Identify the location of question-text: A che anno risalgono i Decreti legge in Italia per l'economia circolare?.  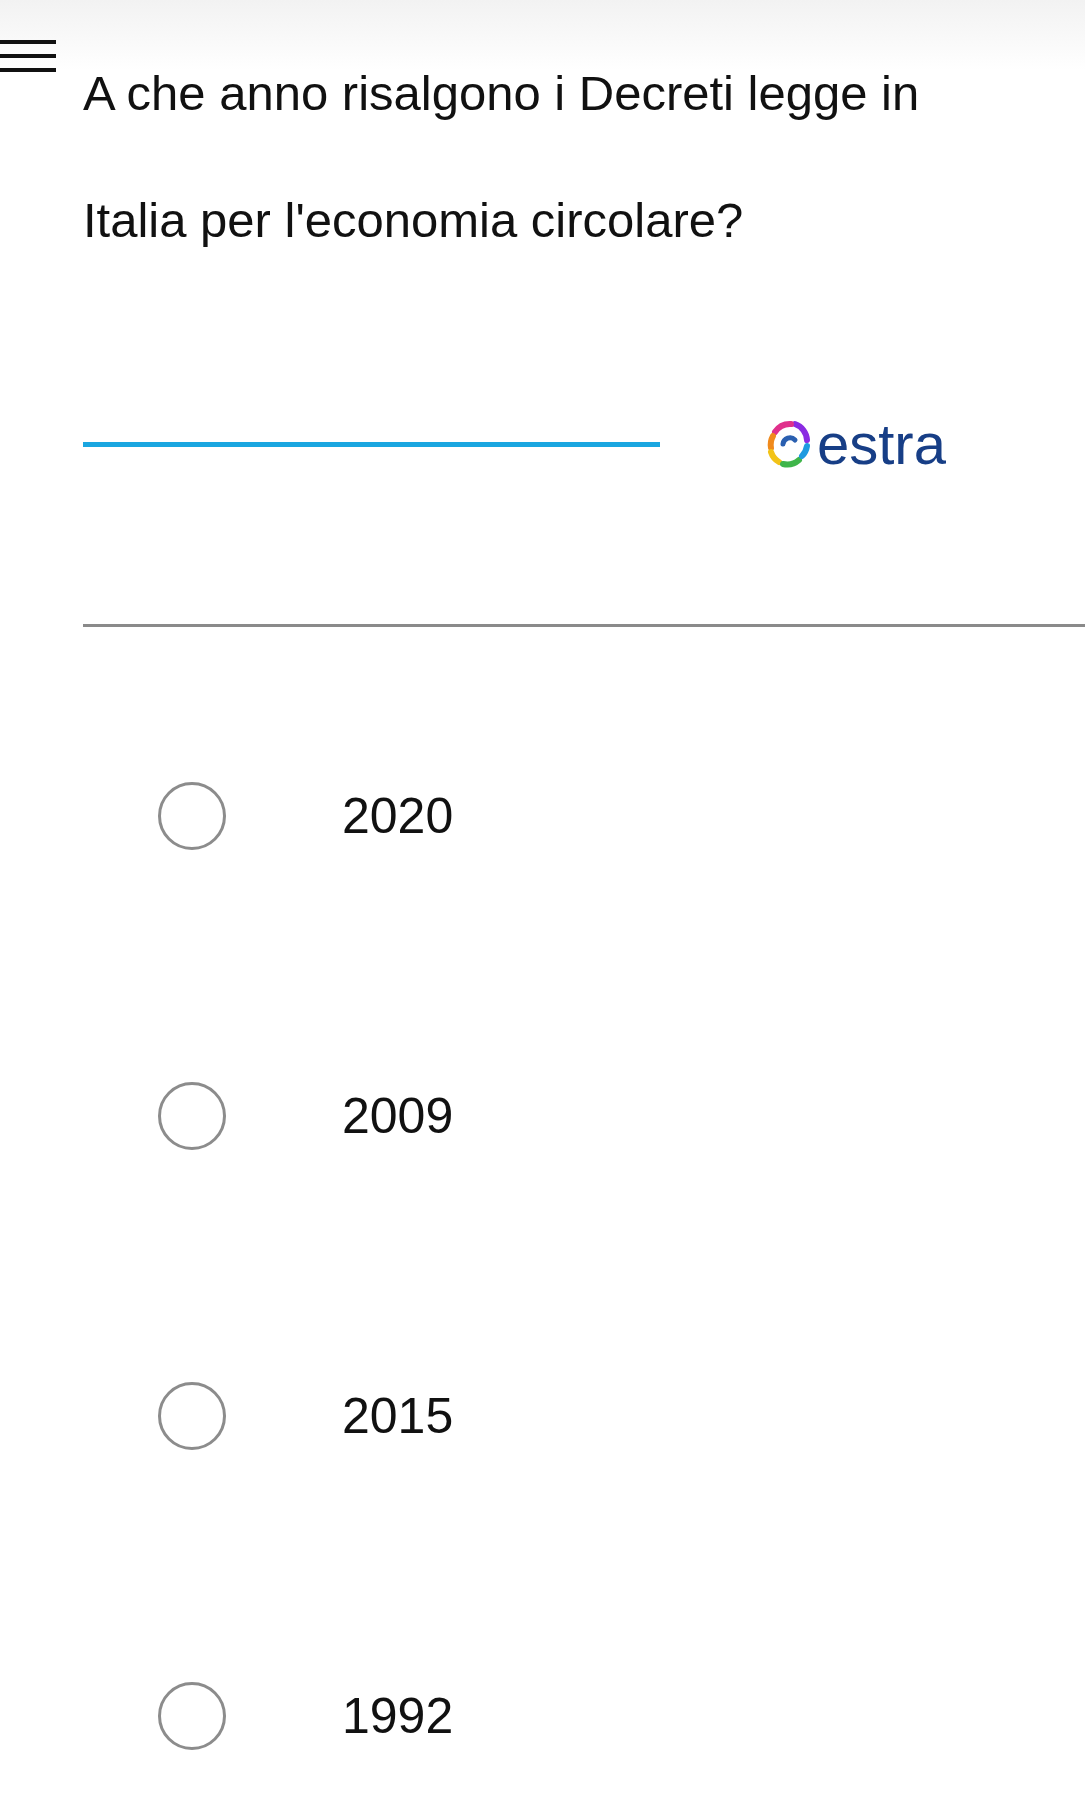
(502, 157).